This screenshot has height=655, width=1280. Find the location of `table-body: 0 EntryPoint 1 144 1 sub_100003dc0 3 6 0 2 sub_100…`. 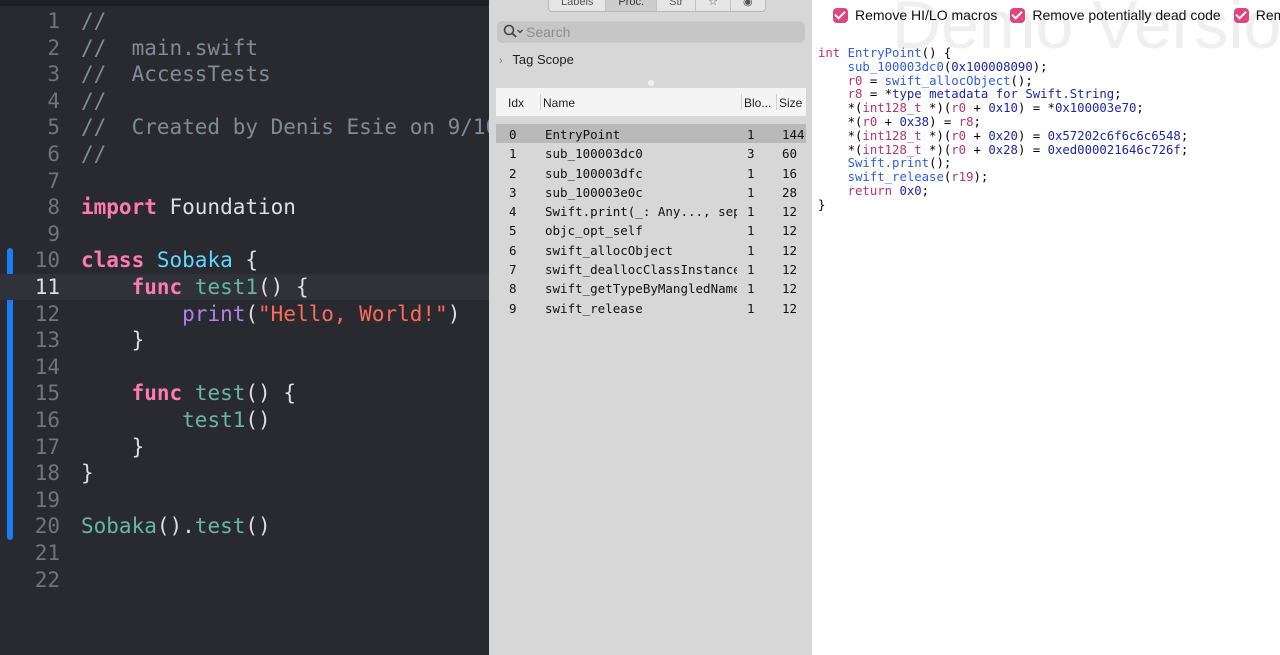

table-body: 0 EntryPoint 1 144 1 sub_100003dc0 3 6 0 2 sub_100… is located at coordinates (651, 217).